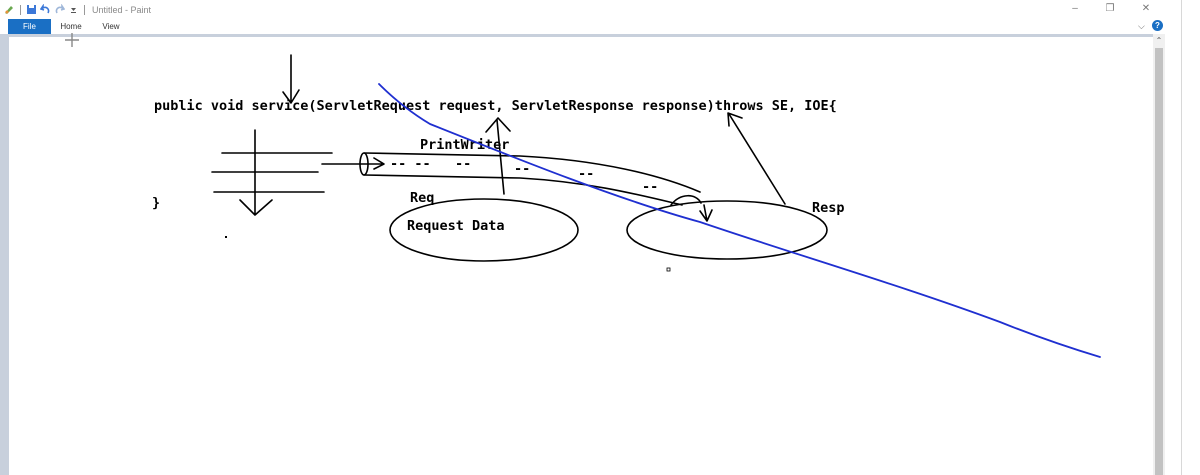 This screenshot has width=1200, height=475. Describe the element at coordinates (272, 172) in the screenshot. I see `stack-lines-mark` at that location.